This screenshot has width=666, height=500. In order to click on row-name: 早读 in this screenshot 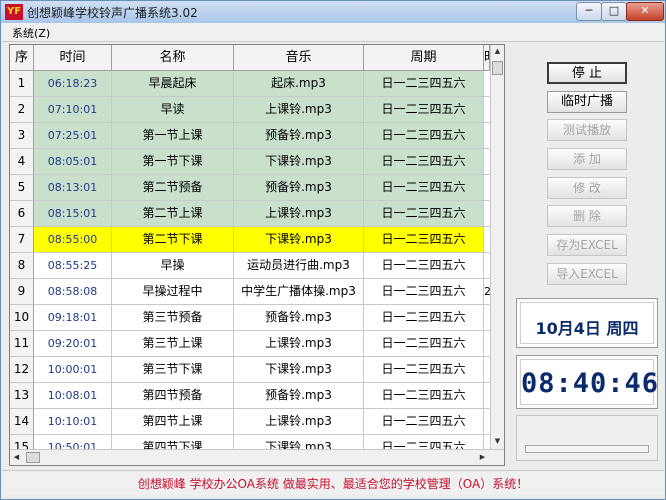, I will do `click(173, 110)`.